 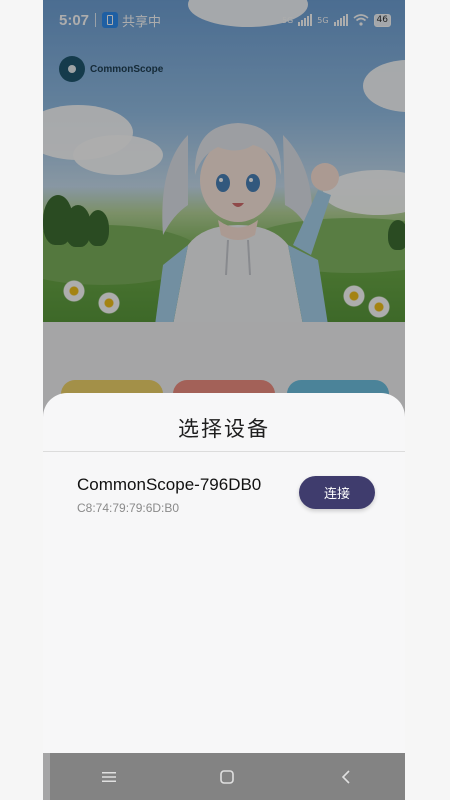 I want to click on home-button, so click(x=227, y=777).